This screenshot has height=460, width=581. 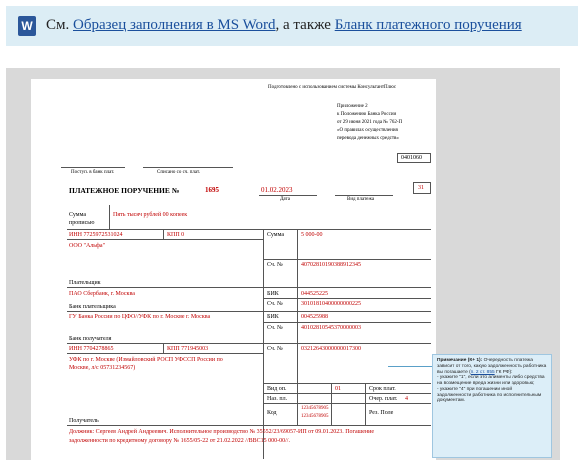 I want to click on payer-account-label: Сч. №, so click(x=275, y=265).